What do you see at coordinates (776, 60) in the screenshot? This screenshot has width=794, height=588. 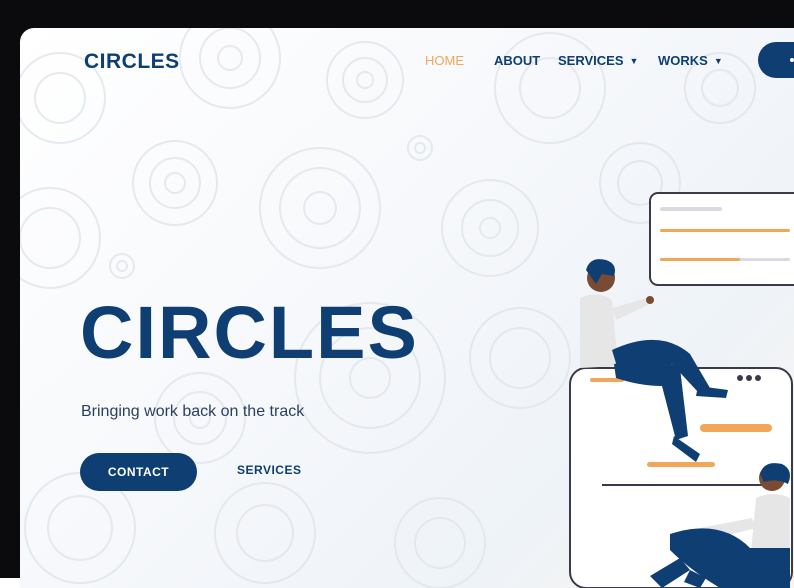 I see `nav-cta-button` at bounding box center [776, 60].